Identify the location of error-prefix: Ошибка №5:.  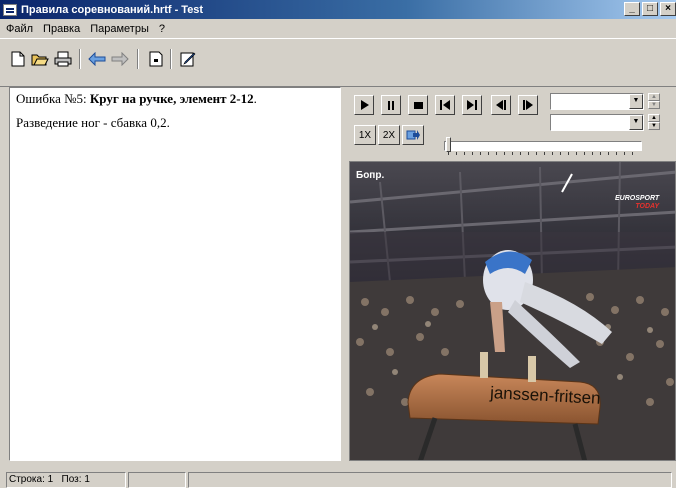
(53, 98).